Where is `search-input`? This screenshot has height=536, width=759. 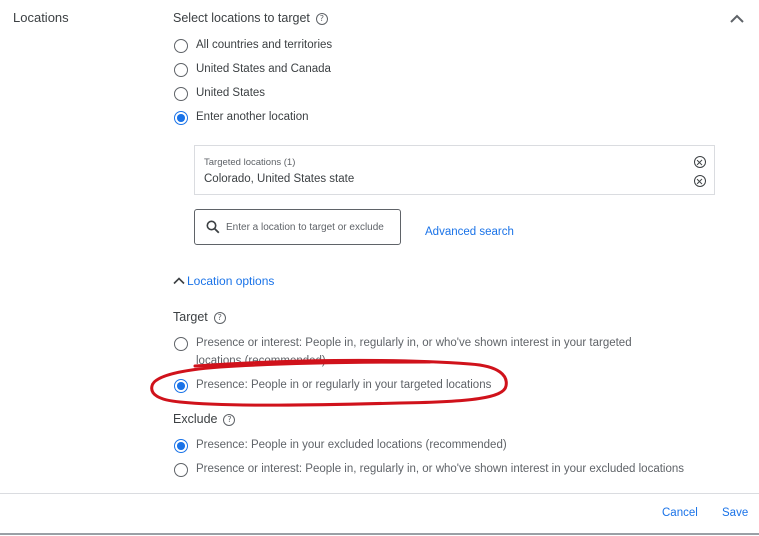
search-input is located at coordinates (311, 227).